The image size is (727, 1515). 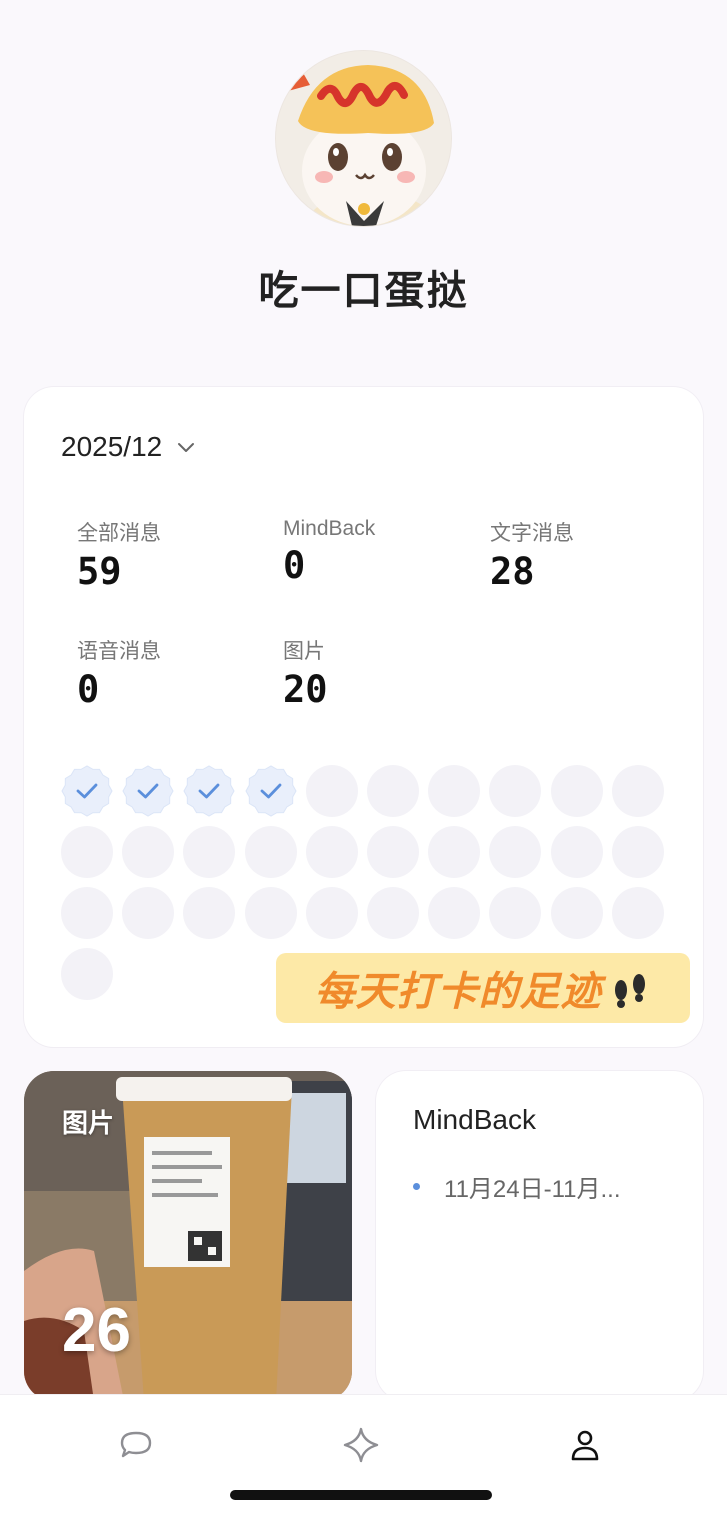 I want to click on photo-card-count: 26, so click(x=96, y=1330).